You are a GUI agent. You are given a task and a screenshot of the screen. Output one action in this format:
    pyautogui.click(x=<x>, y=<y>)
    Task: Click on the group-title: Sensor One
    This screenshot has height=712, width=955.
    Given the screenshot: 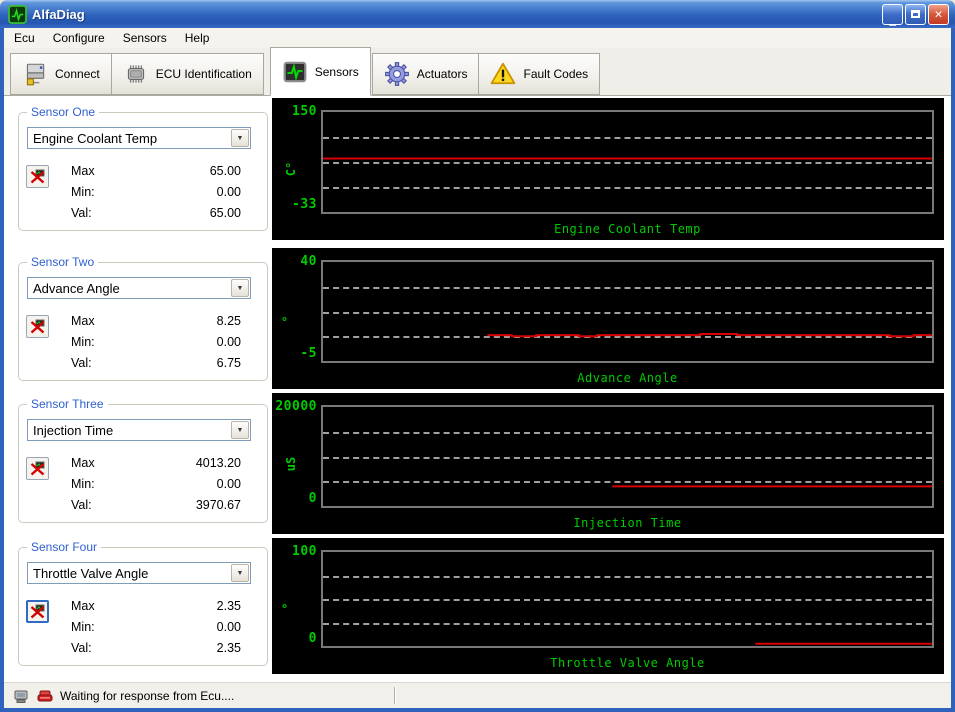 What is the action you would take?
    pyautogui.click(x=63, y=112)
    